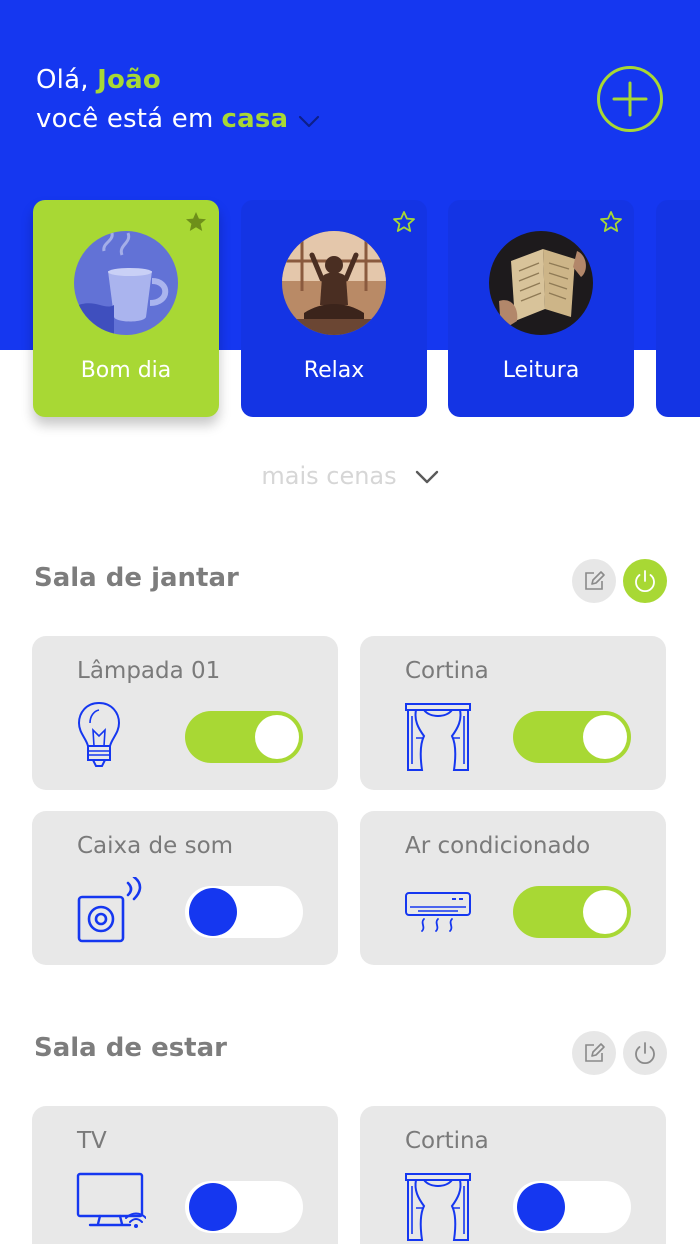 This screenshot has height=1244, width=700. I want to click on more-scenes-button: mais cenas, so click(350, 476).